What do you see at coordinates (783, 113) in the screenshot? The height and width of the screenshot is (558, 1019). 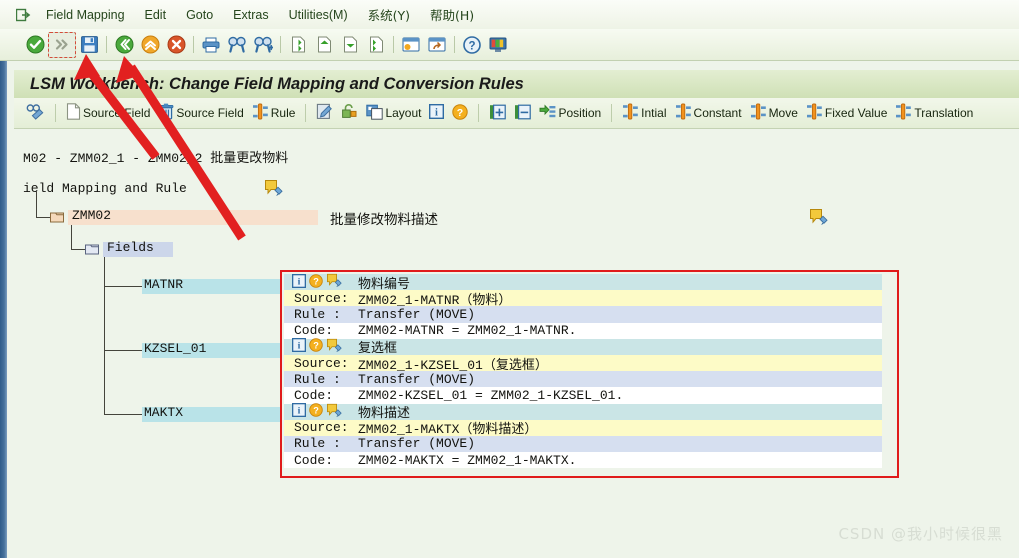 I see `button-label: Move` at bounding box center [783, 113].